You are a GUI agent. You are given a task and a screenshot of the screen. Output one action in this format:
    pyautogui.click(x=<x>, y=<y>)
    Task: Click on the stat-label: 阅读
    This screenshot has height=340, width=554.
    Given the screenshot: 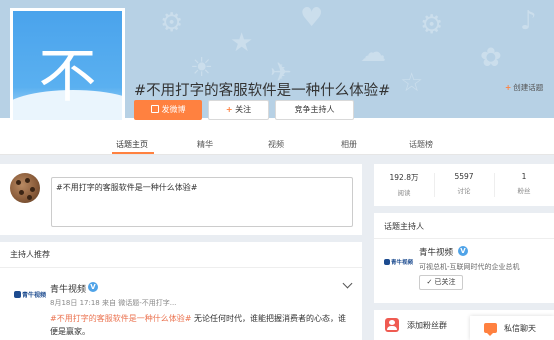 What is the action you would take?
    pyautogui.click(x=404, y=193)
    